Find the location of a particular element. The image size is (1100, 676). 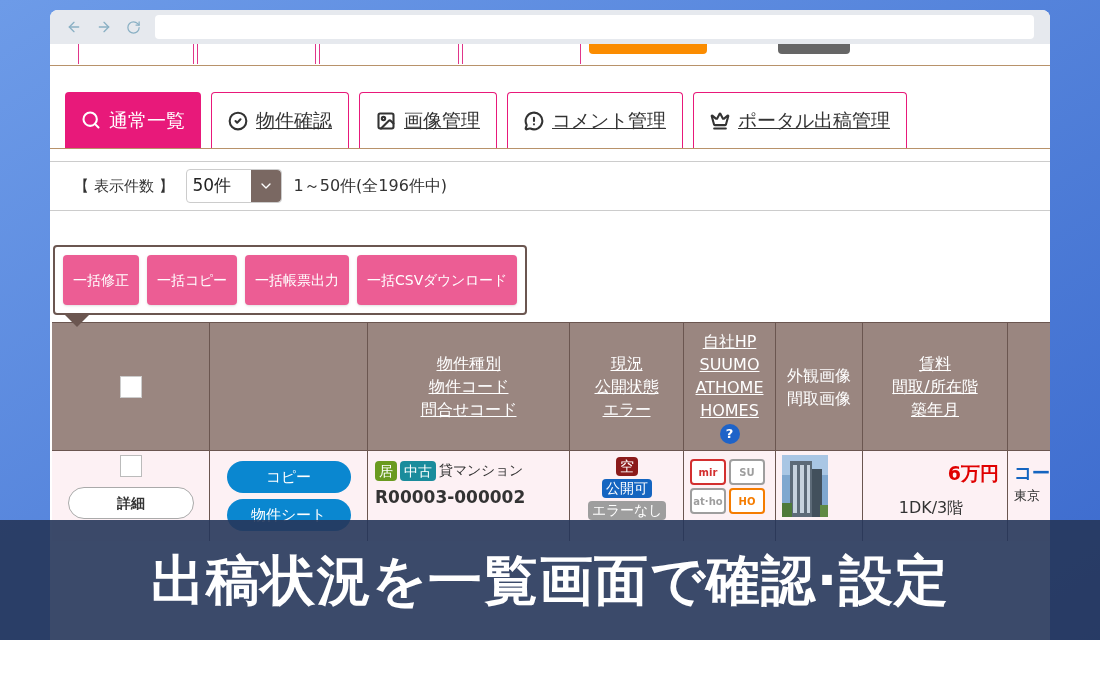

result-count: 1～50件(全196件中) is located at coordinates (370, 186).